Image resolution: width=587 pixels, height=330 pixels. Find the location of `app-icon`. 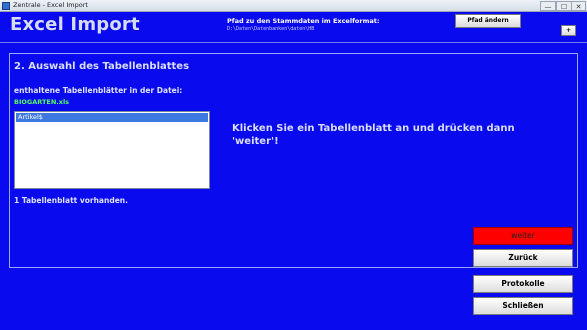

app-icon is located at coordinates (6, 6).